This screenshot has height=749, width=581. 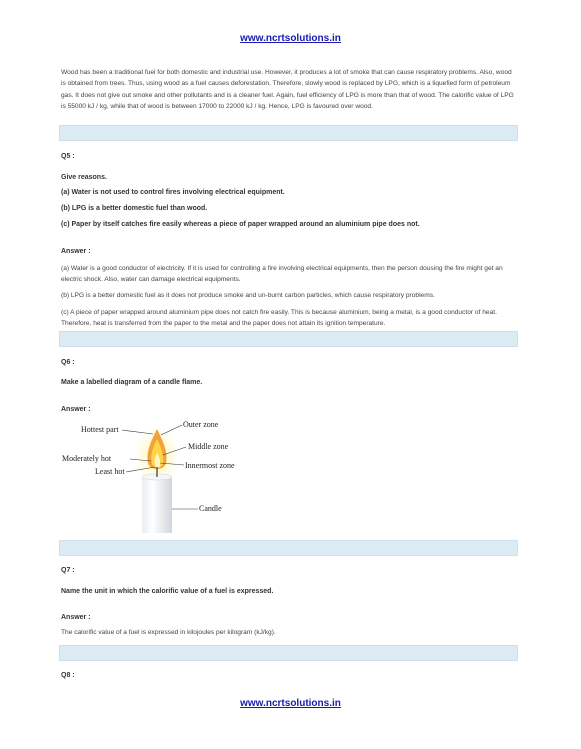 What do you see at coordinates (110, 471) in the screenshot?
I see `label-least-hot: Least hot` at bounding box center [110, 471].